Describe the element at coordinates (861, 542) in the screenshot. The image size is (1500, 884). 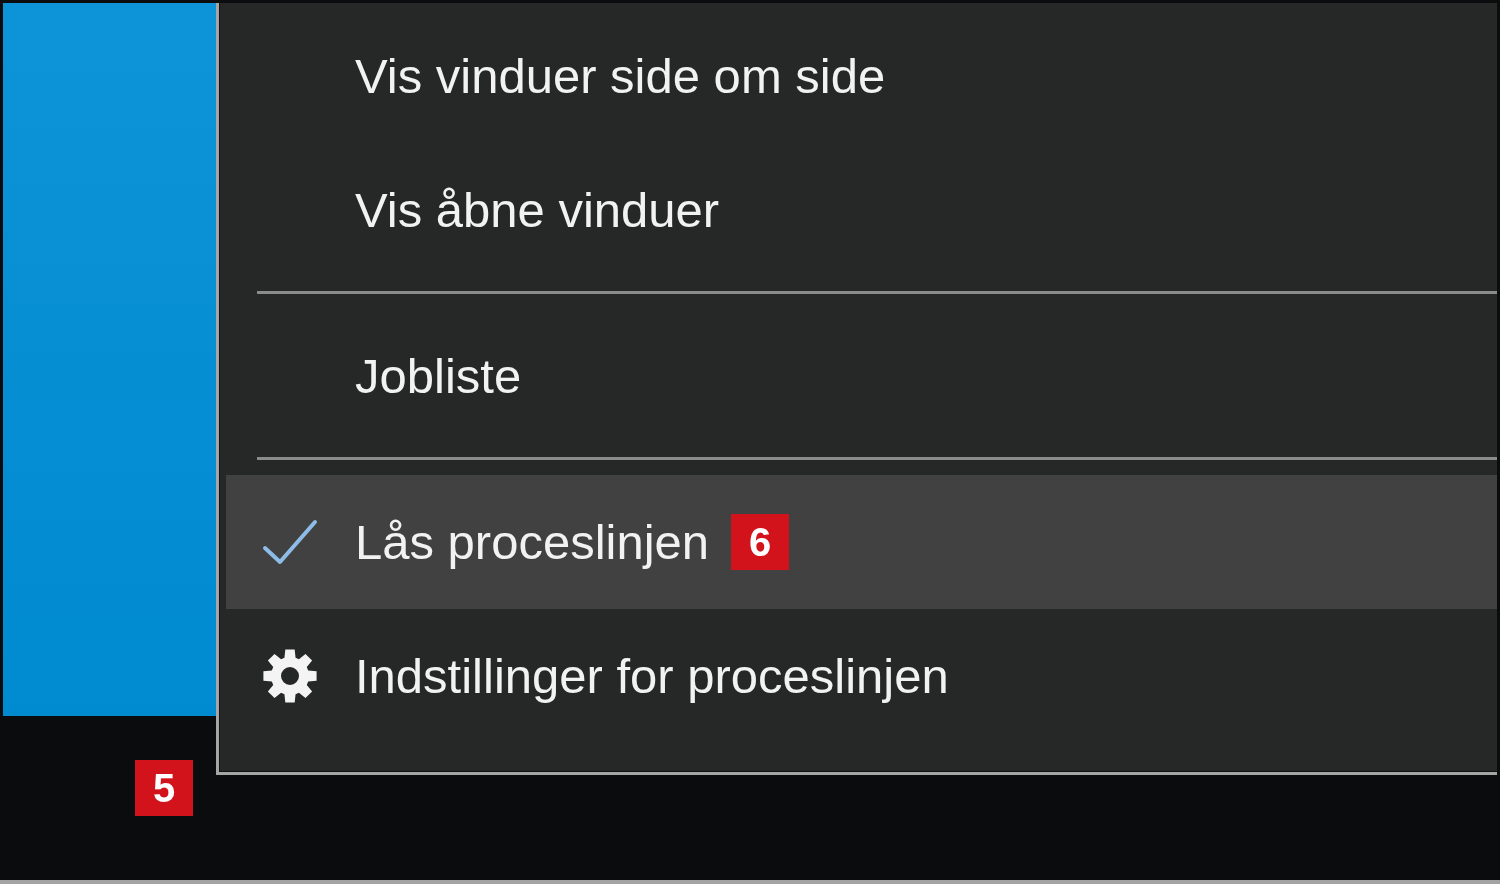
I see `menu-item: Lås proceslinjen 6` at that location.